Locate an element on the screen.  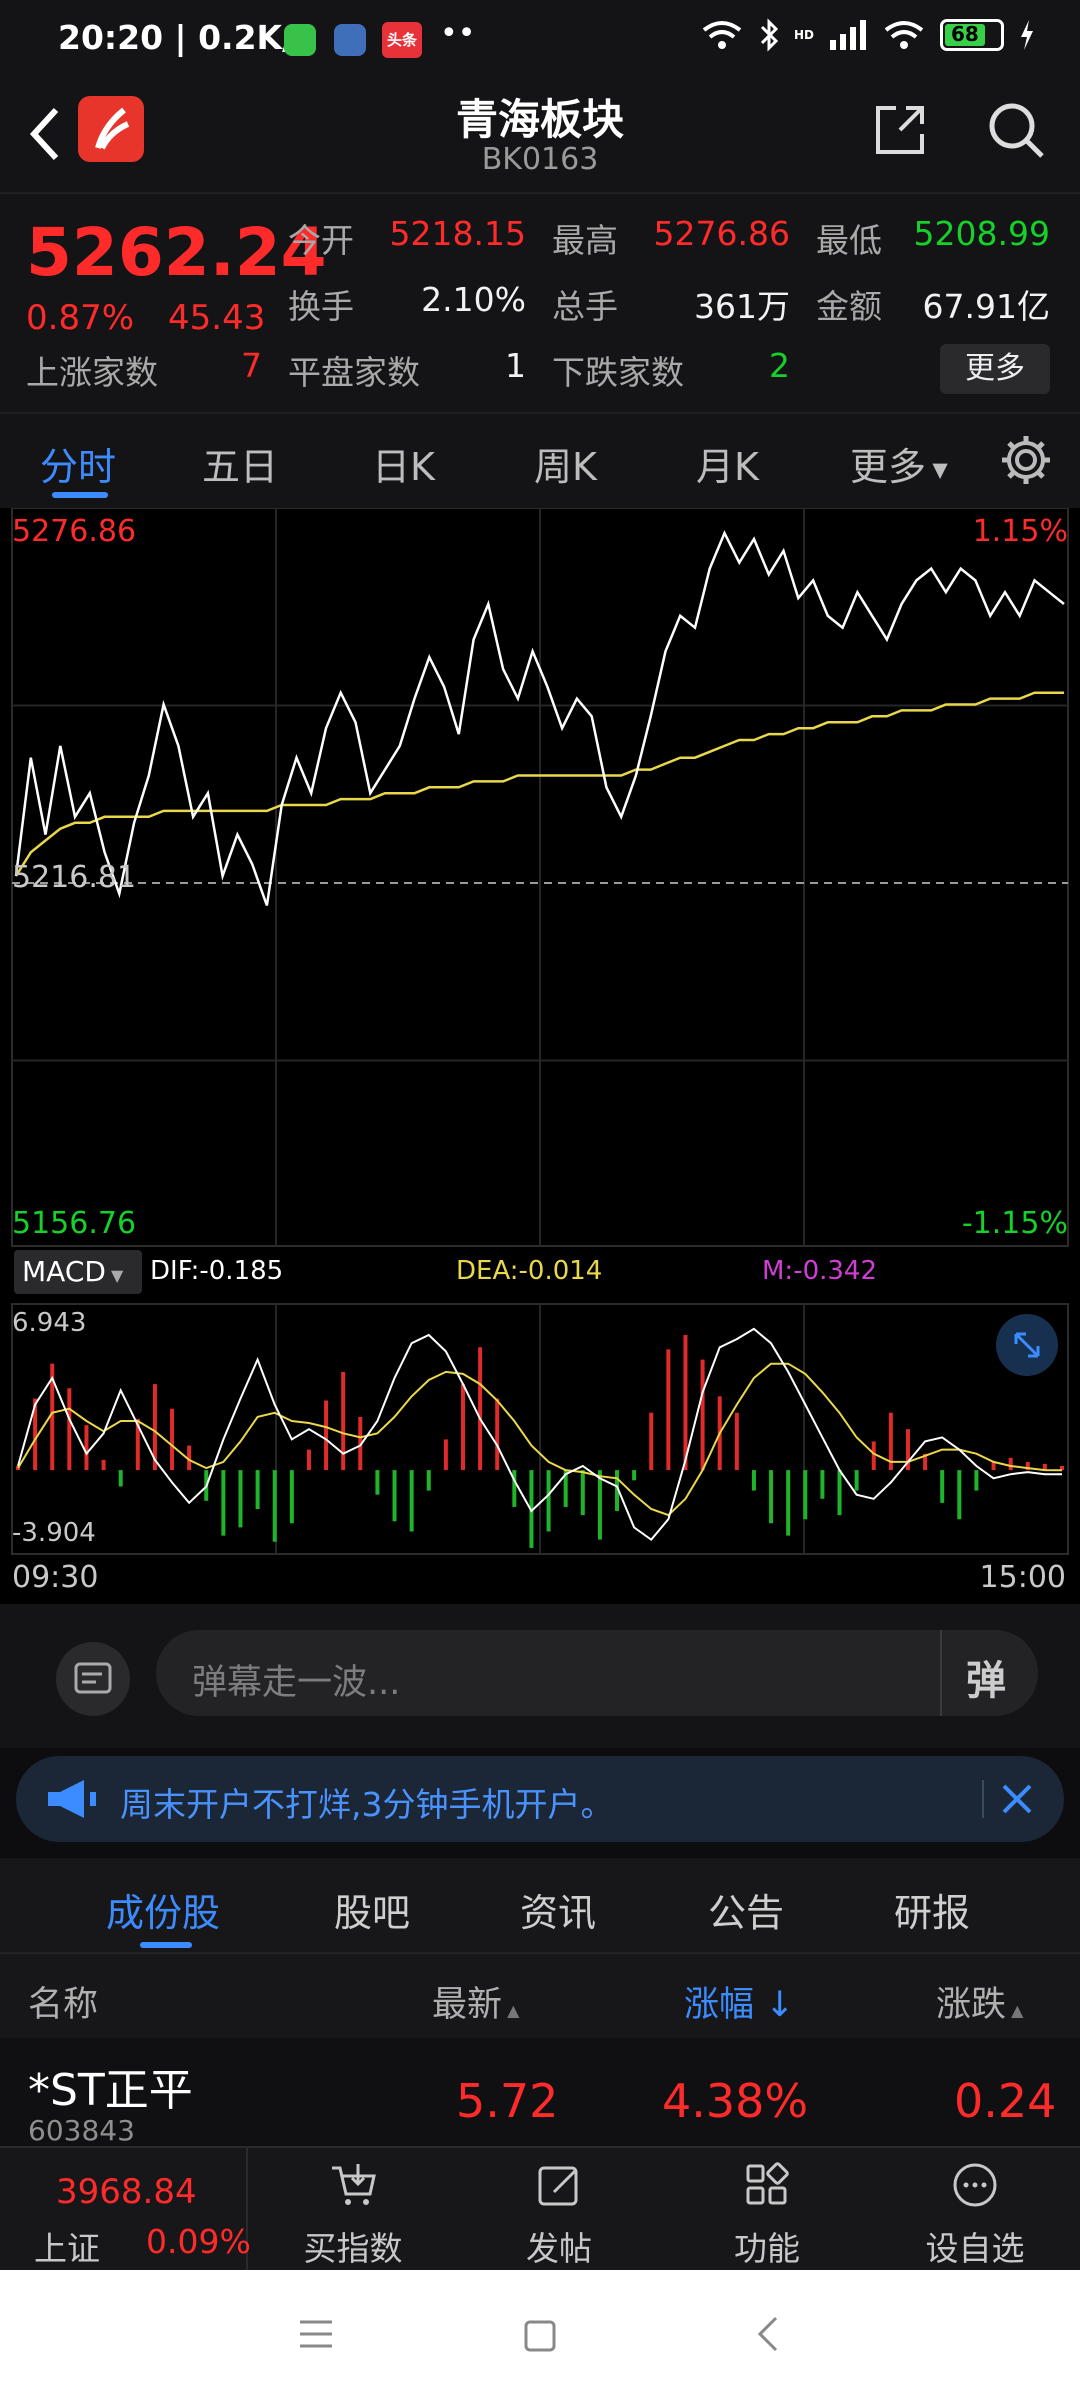
macd-m: M:-0.342 is located at coordinates (820, 1271).